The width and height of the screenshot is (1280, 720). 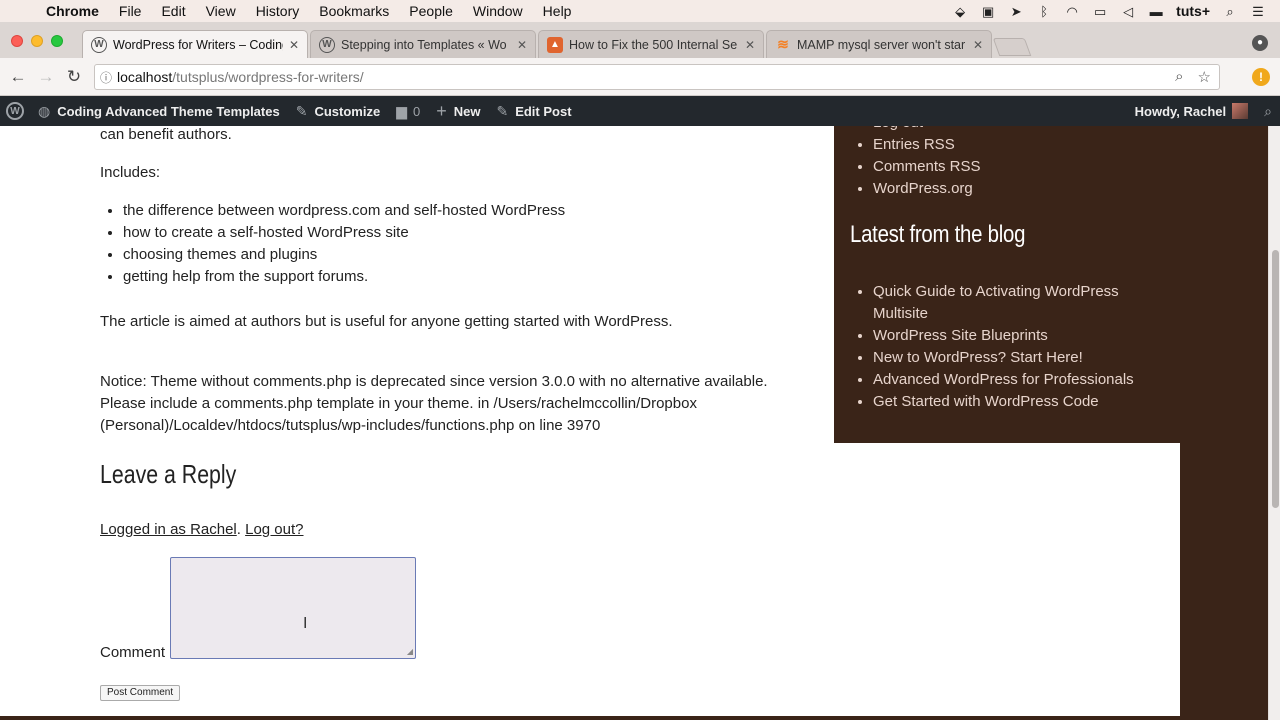 What do you see at coordinates (301, 110) in the screenshot?
I see `brush-icon: ✎` at bounding box center [301, 110].